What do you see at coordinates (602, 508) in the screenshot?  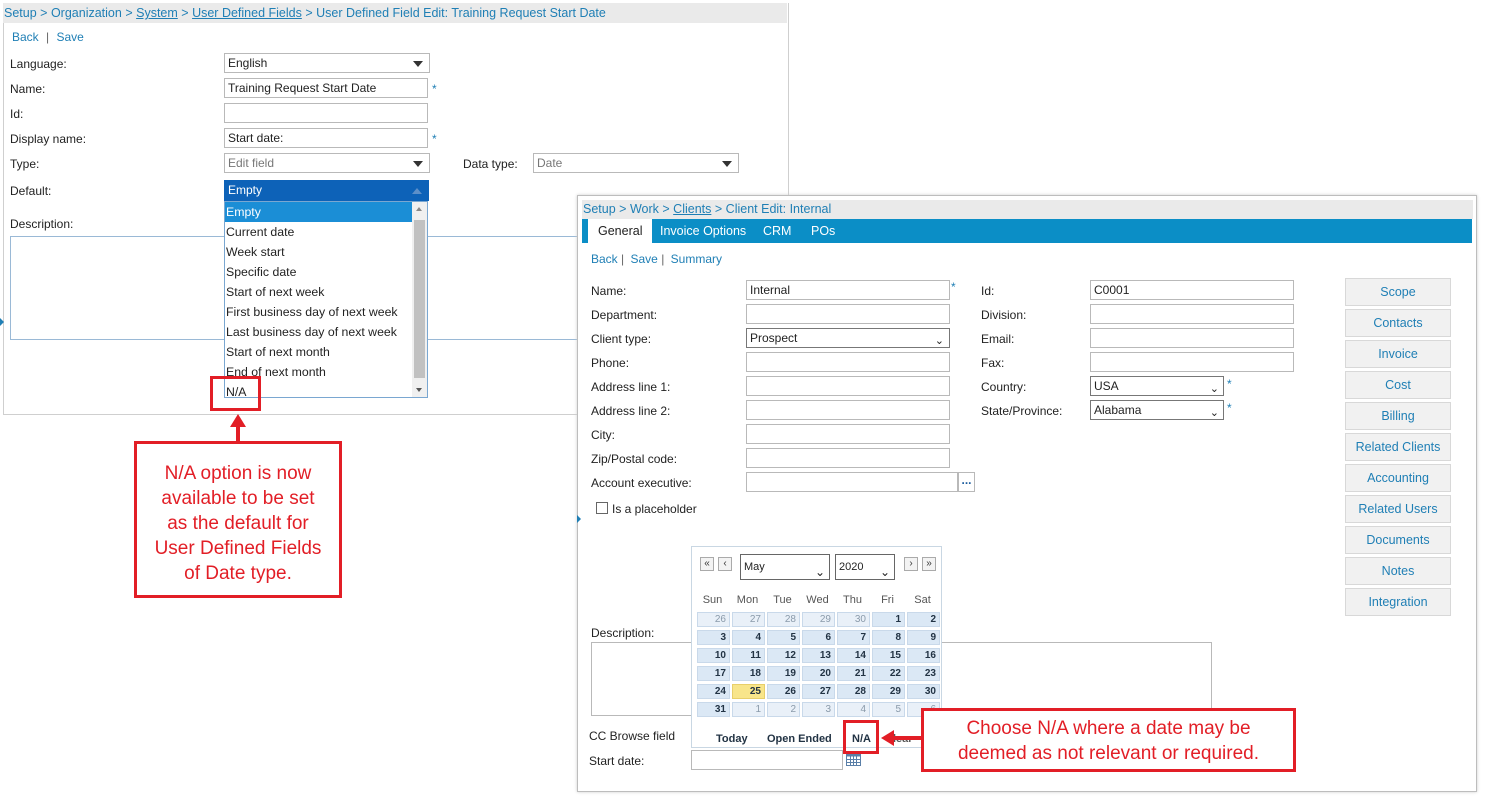 I see `placeholder-checkbox` at bounding box center [602, 508].